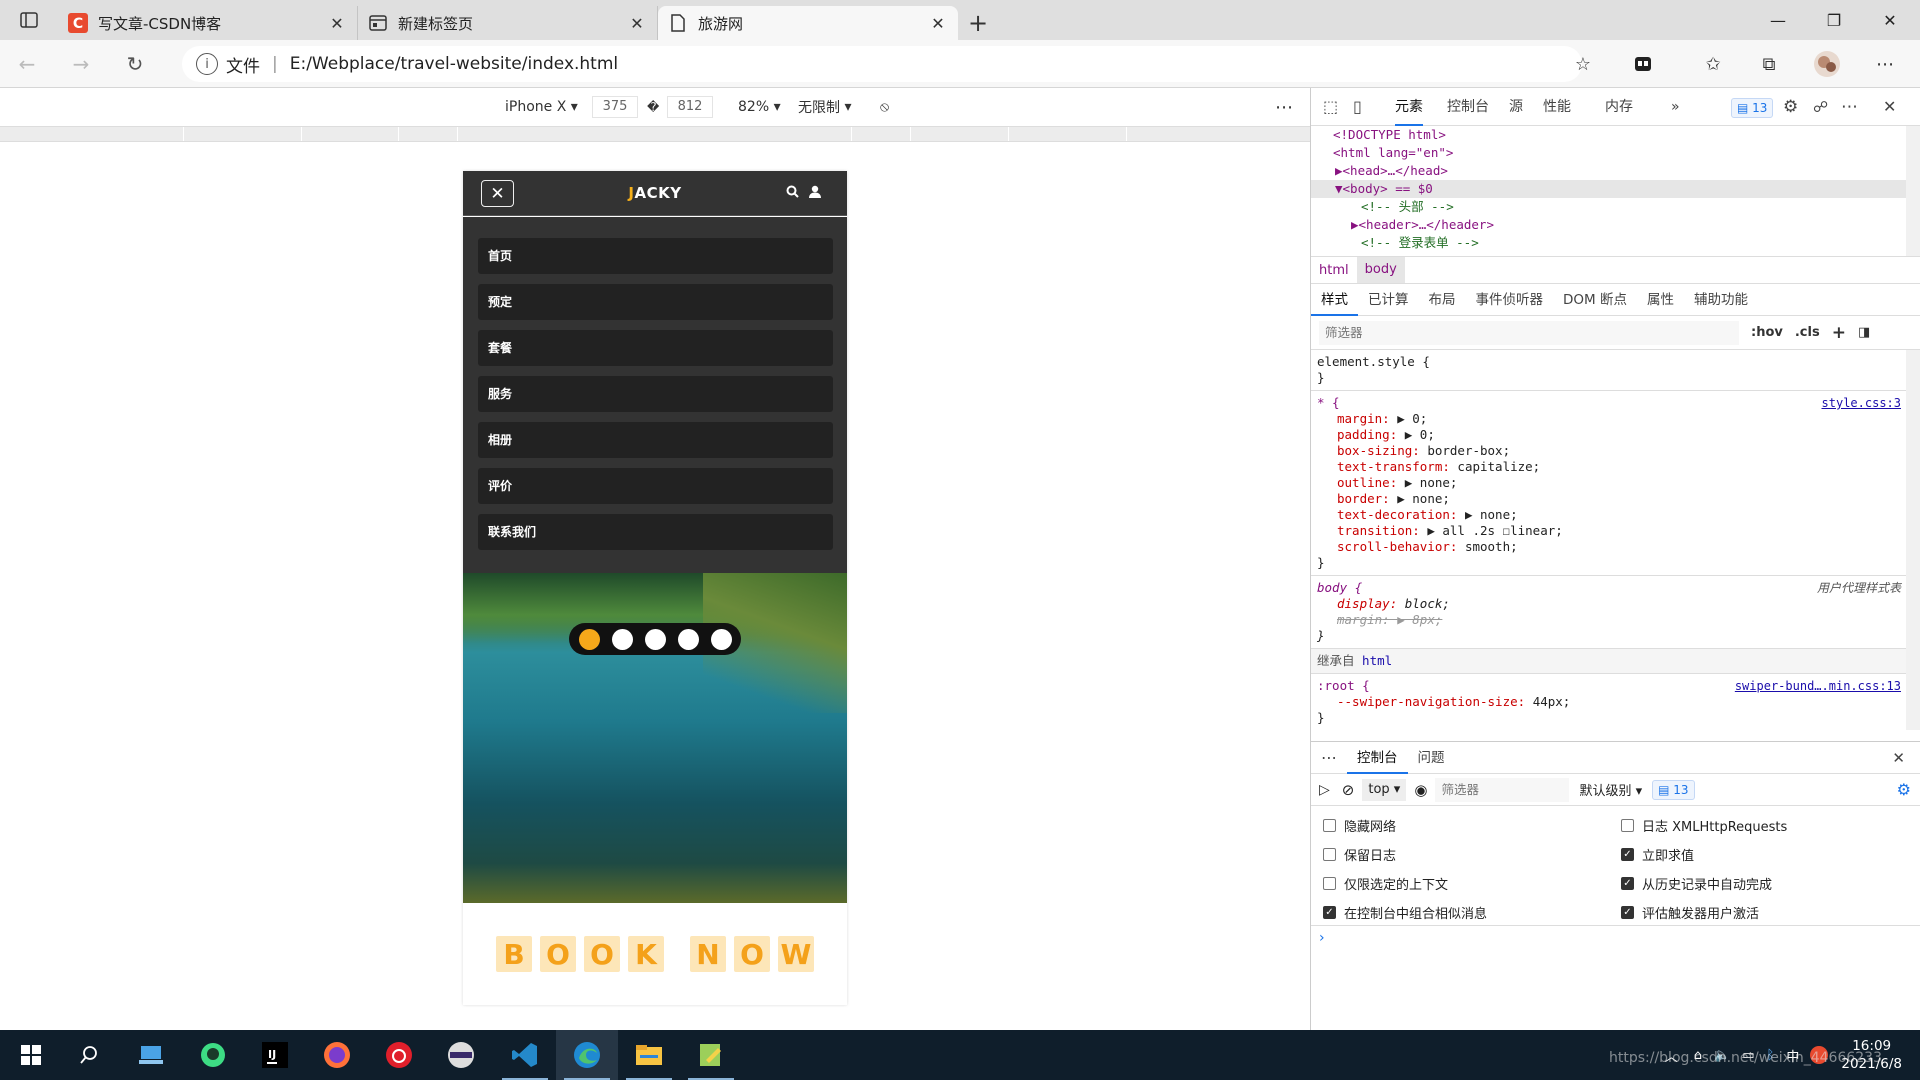 This screenshot has height=1080, width=1920. Describe the element at coordinates (1820, 107) in the screenshot. I see `feedback-icon: ☍` at that location.